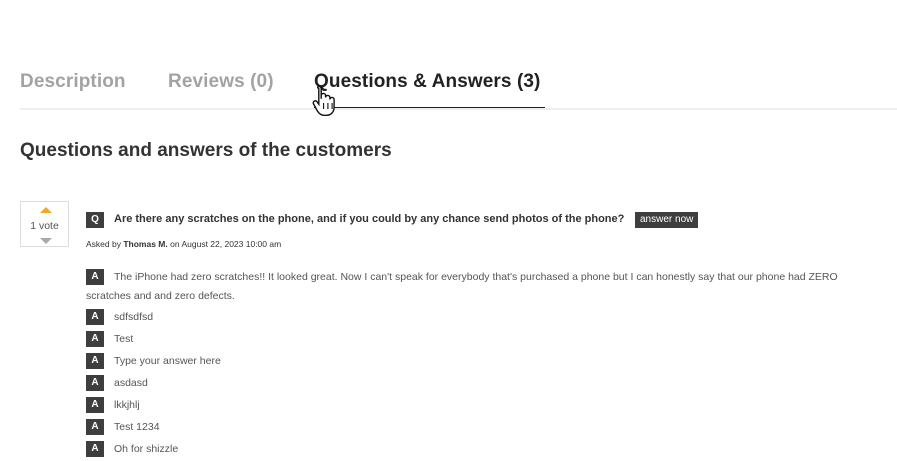  What do you see at coordinates (95, 220) in the screenshot?
I see `question-badge: Q` at bounding box center [95, 220].